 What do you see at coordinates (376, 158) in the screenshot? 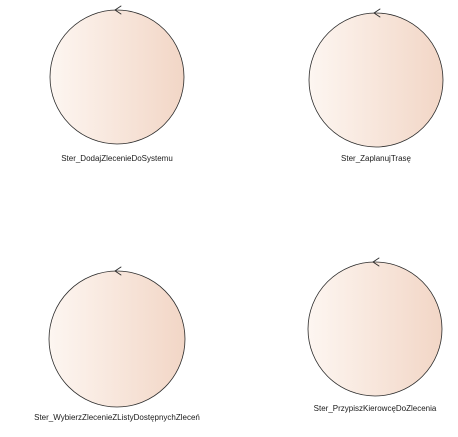
I see `control-label: Ster_ZaplanujTrasę` at bounding box center [376, 158].